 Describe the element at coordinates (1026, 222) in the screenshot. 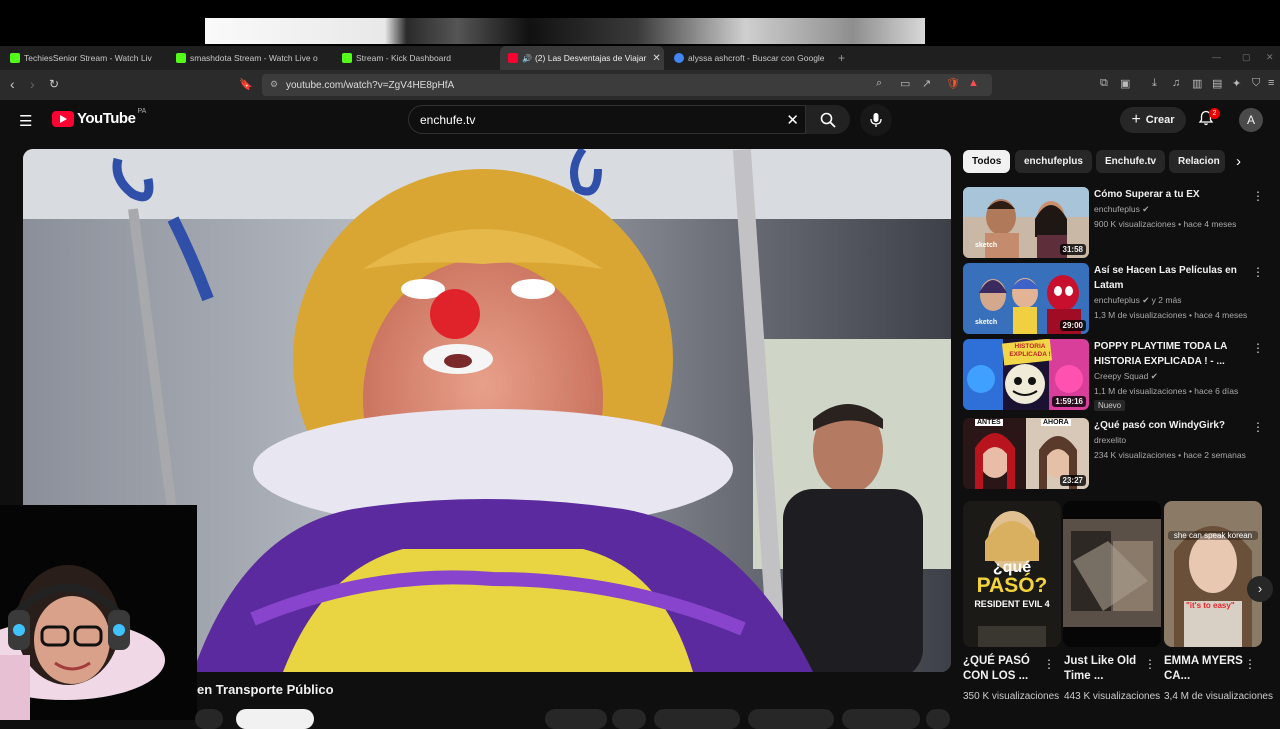

I see `video-thumbnail: sketch 31:58` at that location.